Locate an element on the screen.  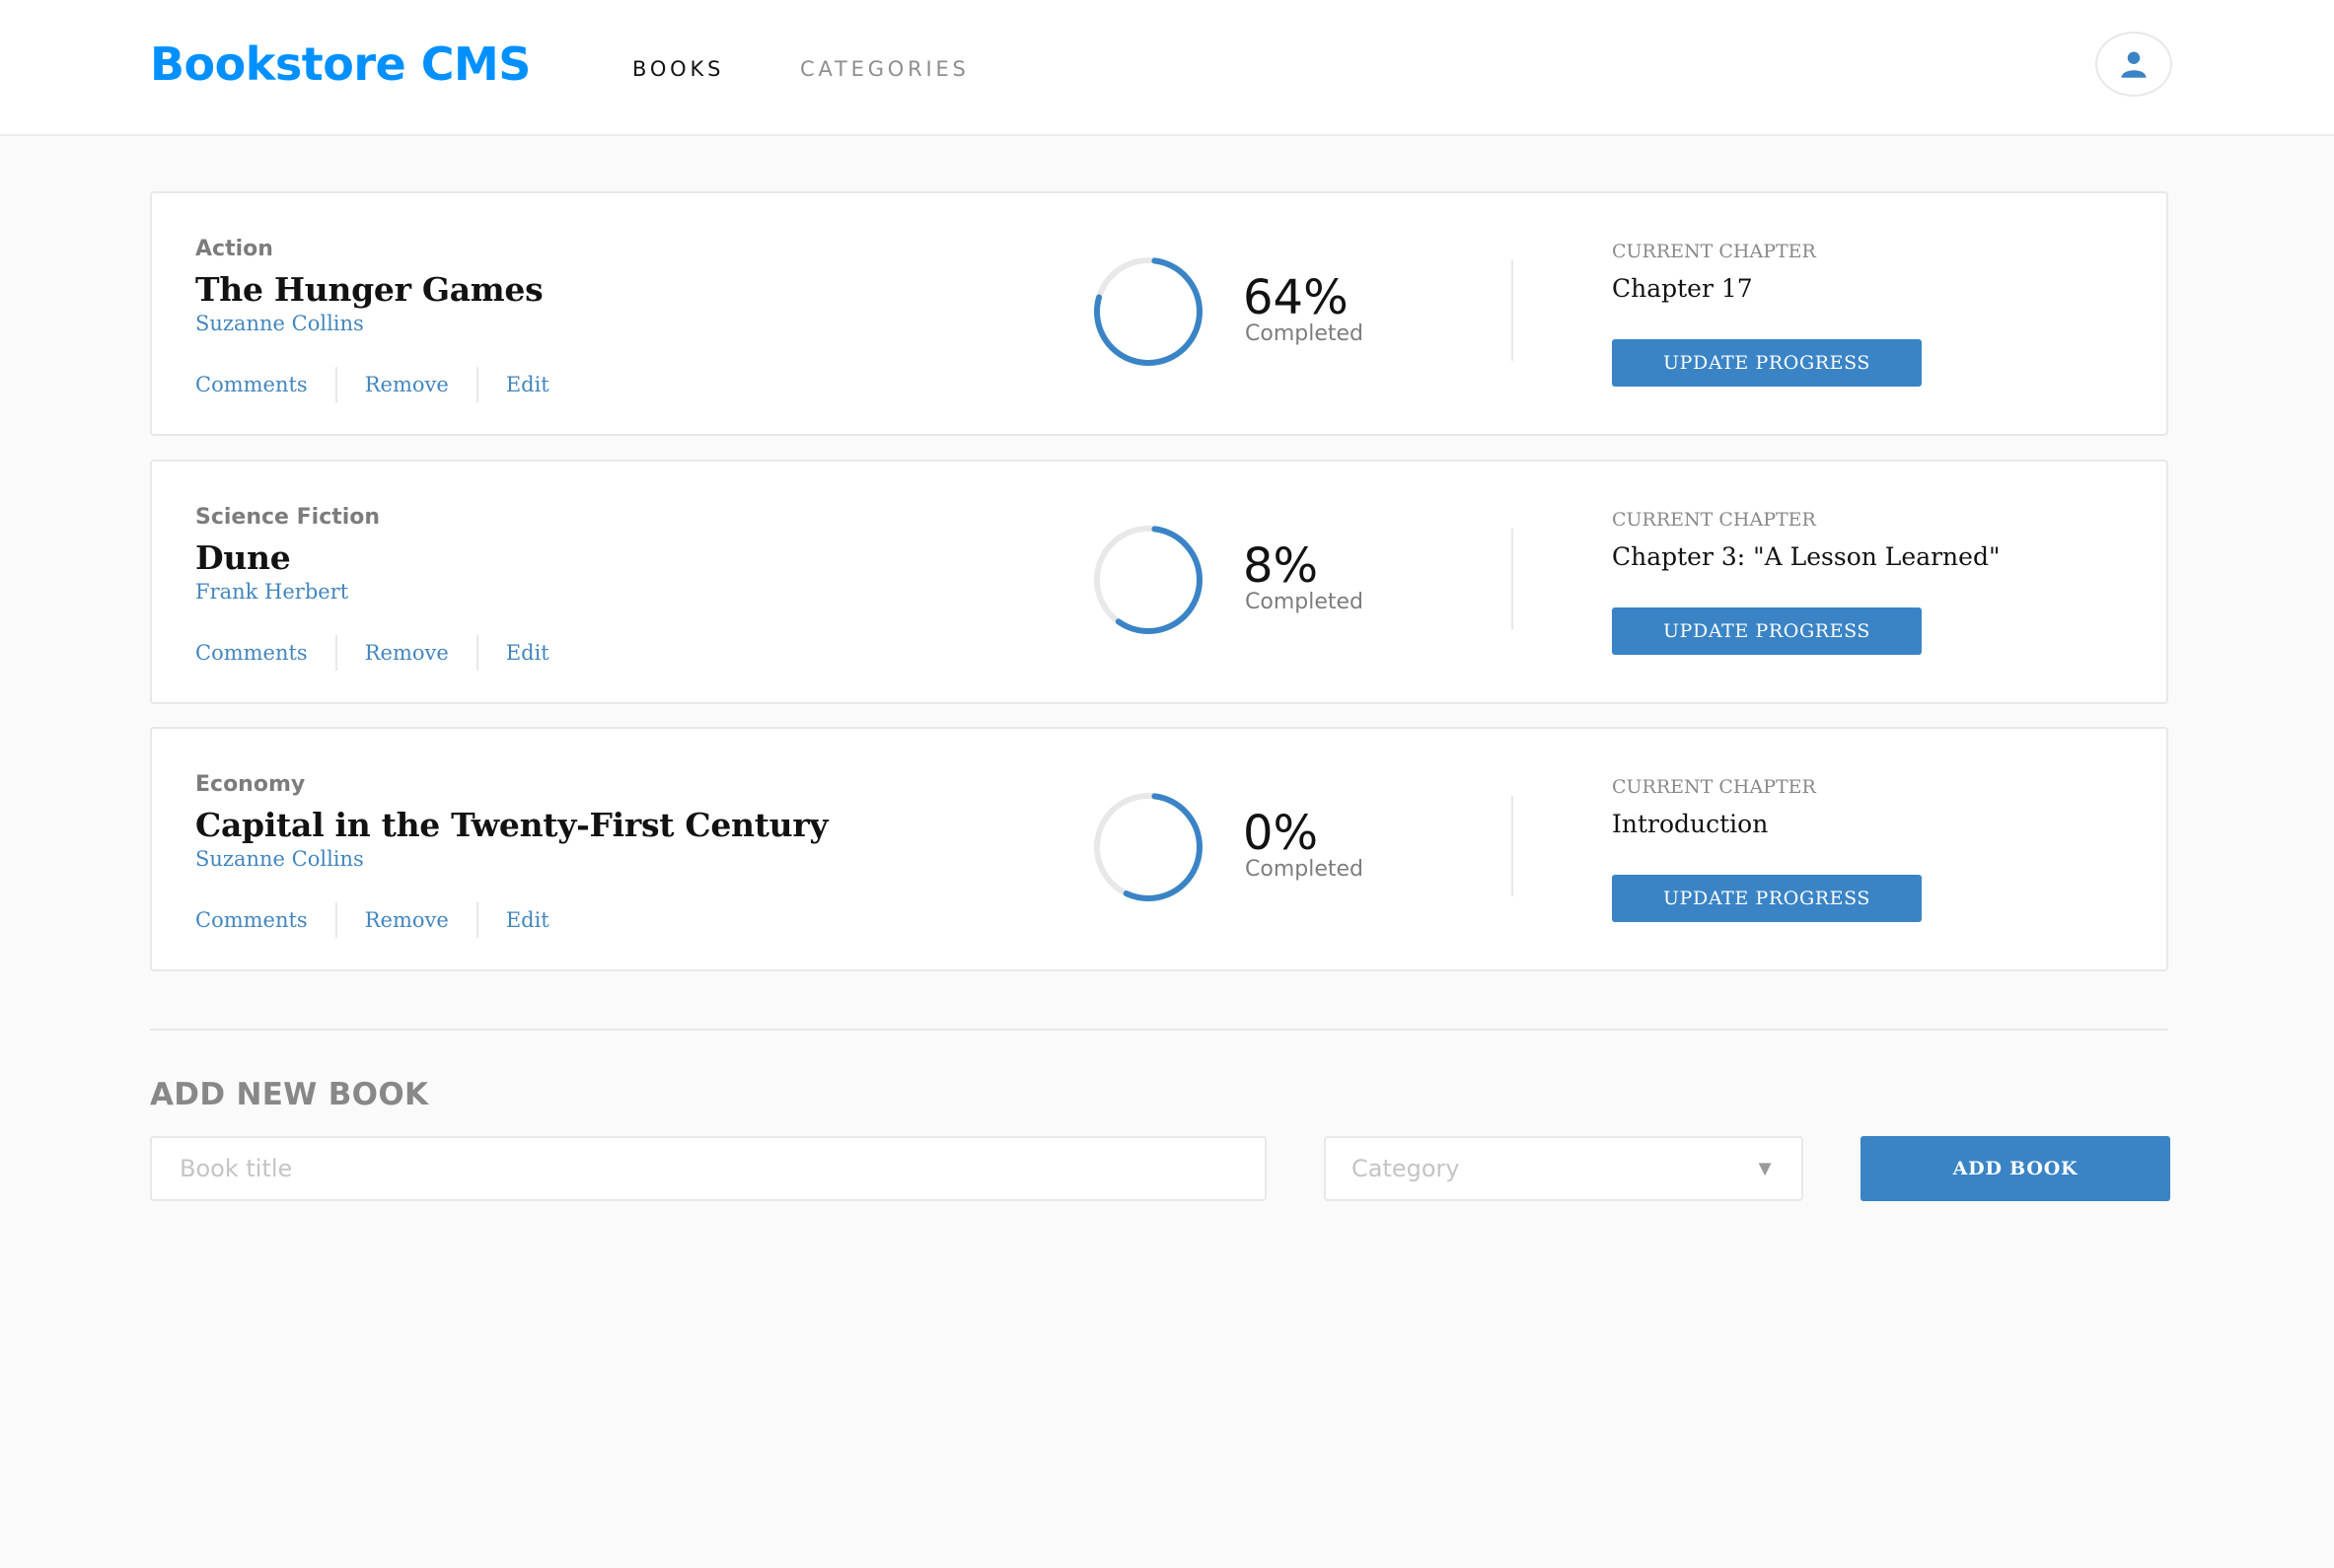
app-logo: Bookstore CMS is located at coordinates (340, 64).